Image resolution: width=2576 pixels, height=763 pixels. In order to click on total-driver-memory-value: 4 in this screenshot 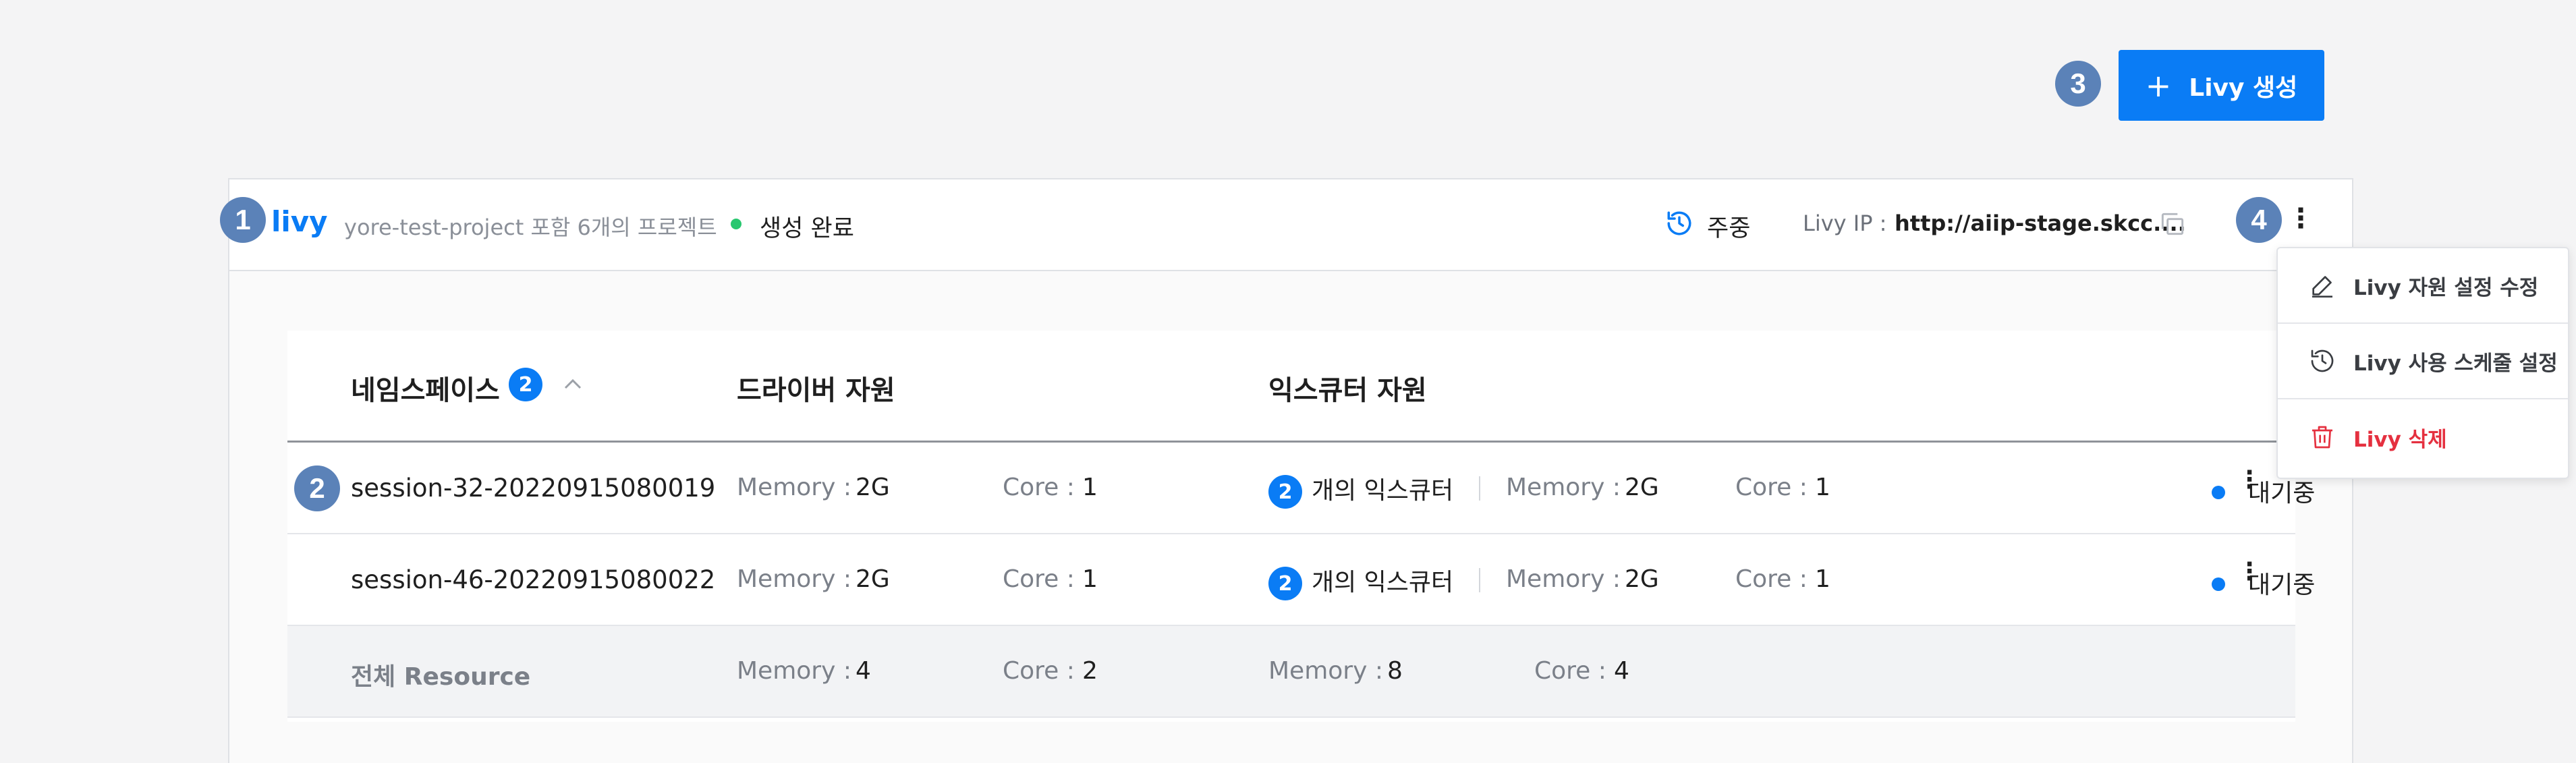, I will do `click(863, 671)`.